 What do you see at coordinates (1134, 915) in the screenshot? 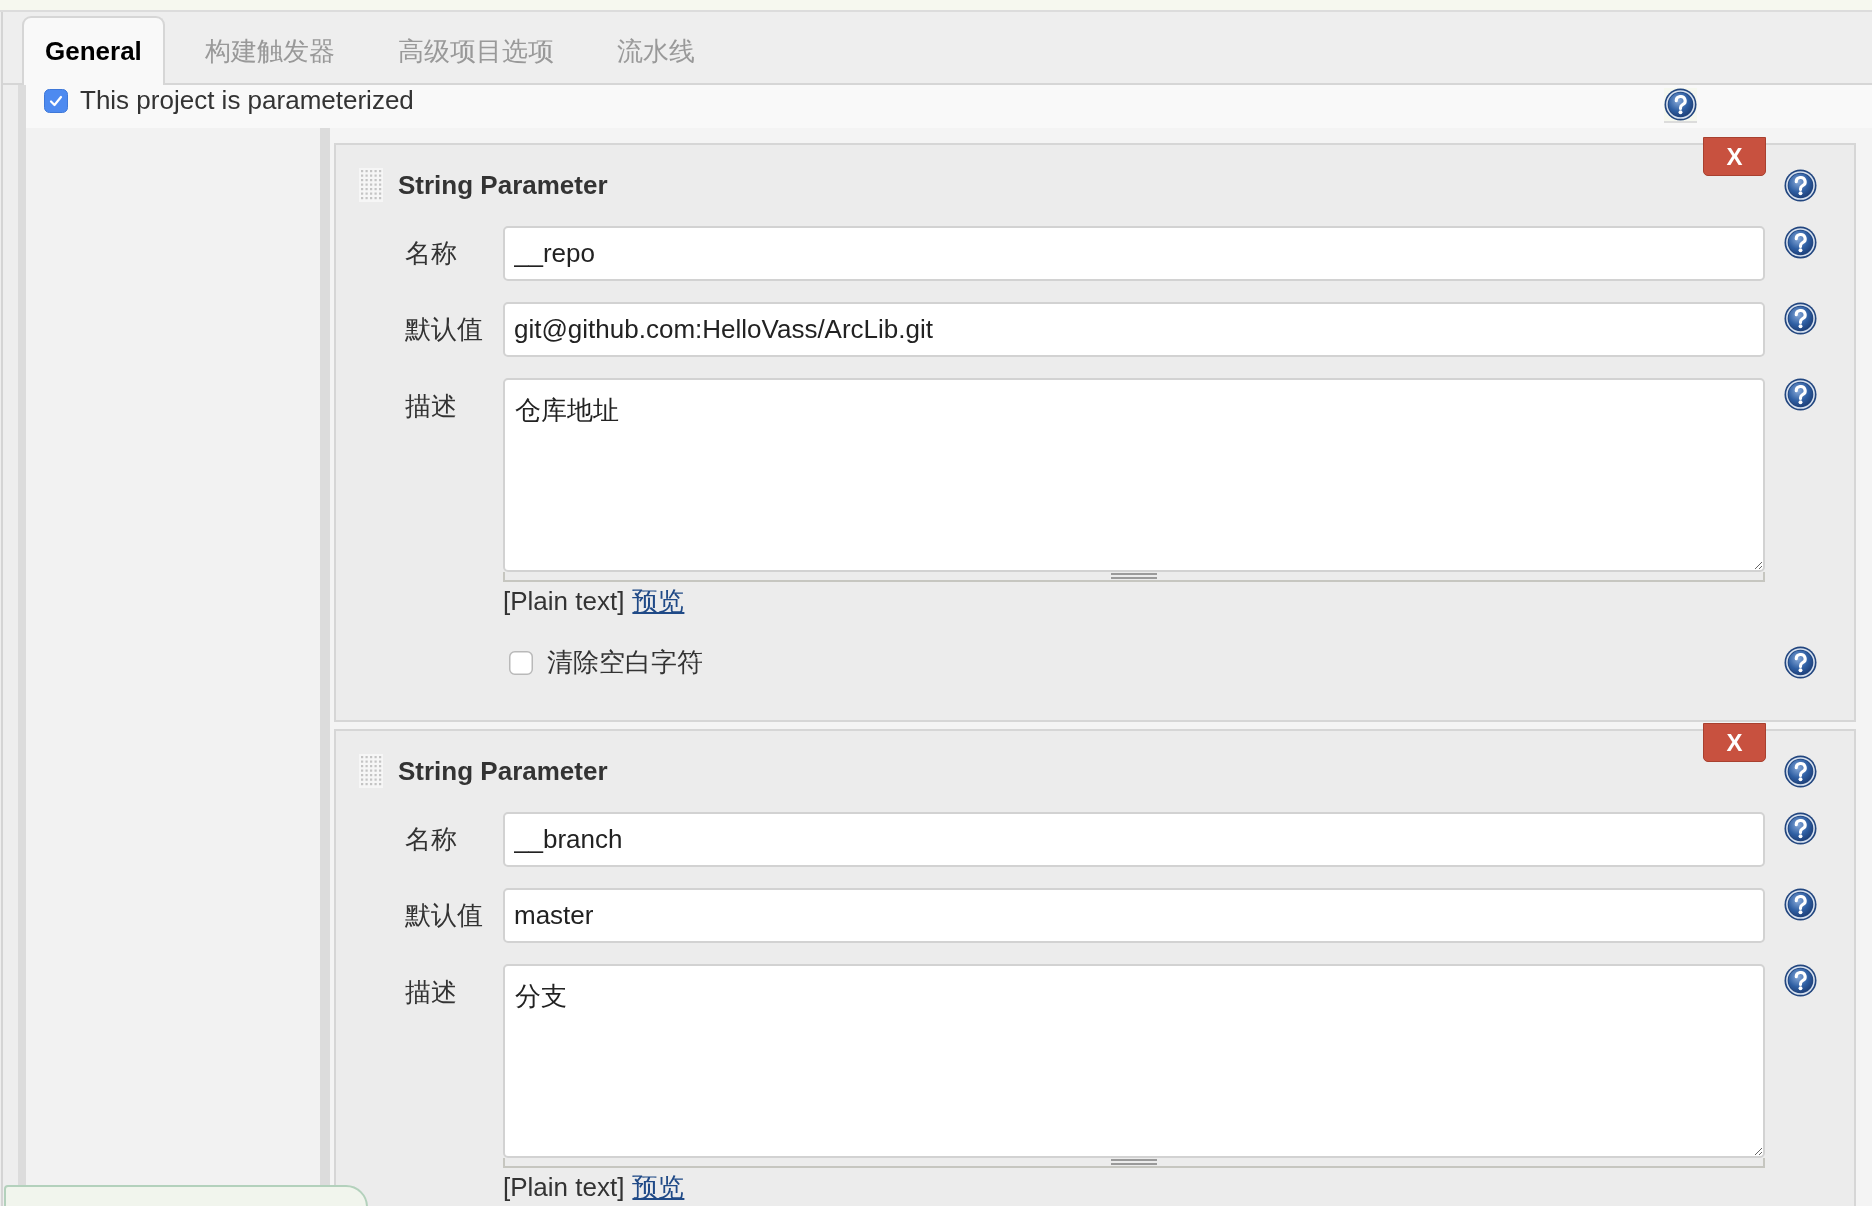
I see `input-field: master` at bounding box center [1134, 915].